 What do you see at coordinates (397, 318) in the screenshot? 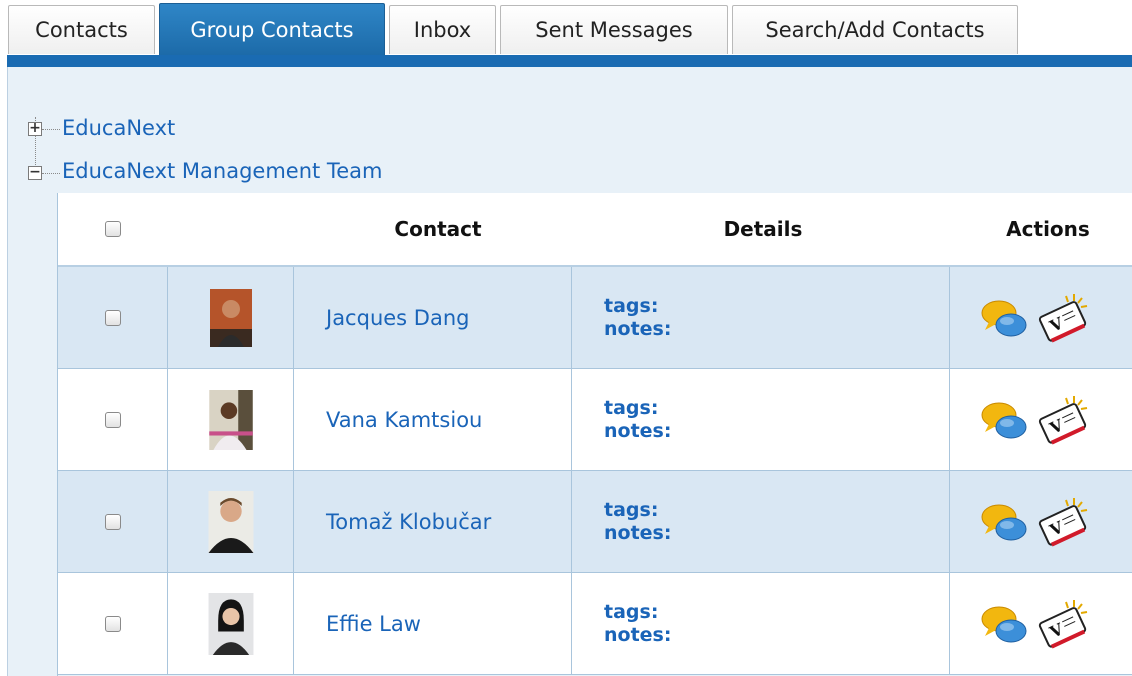
I see `contact-name-link: Jacques Dang` at bounding box center [397, 318].